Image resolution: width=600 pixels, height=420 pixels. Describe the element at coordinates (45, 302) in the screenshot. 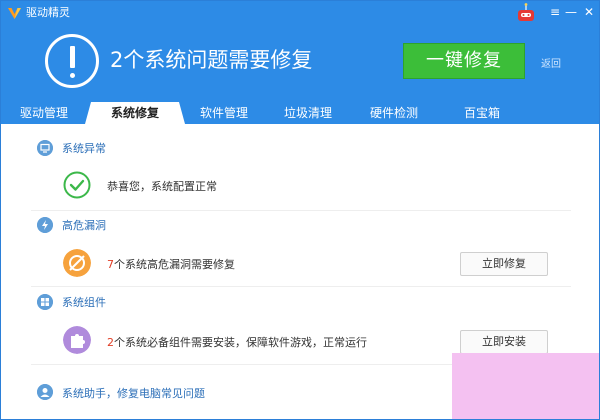

I see `windows-icon` at that location.